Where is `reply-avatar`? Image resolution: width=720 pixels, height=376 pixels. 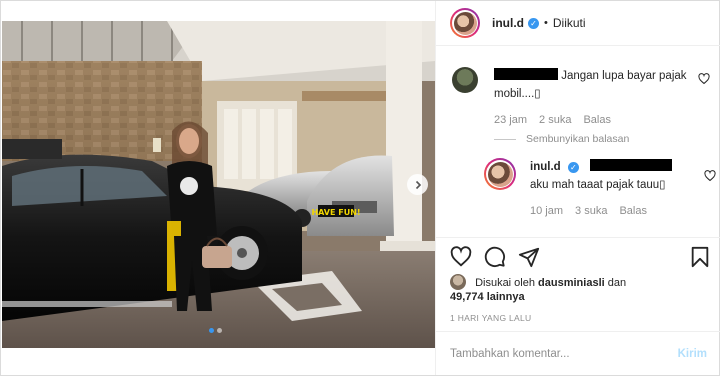
reply-avatar is located at coordinates (500, 174).